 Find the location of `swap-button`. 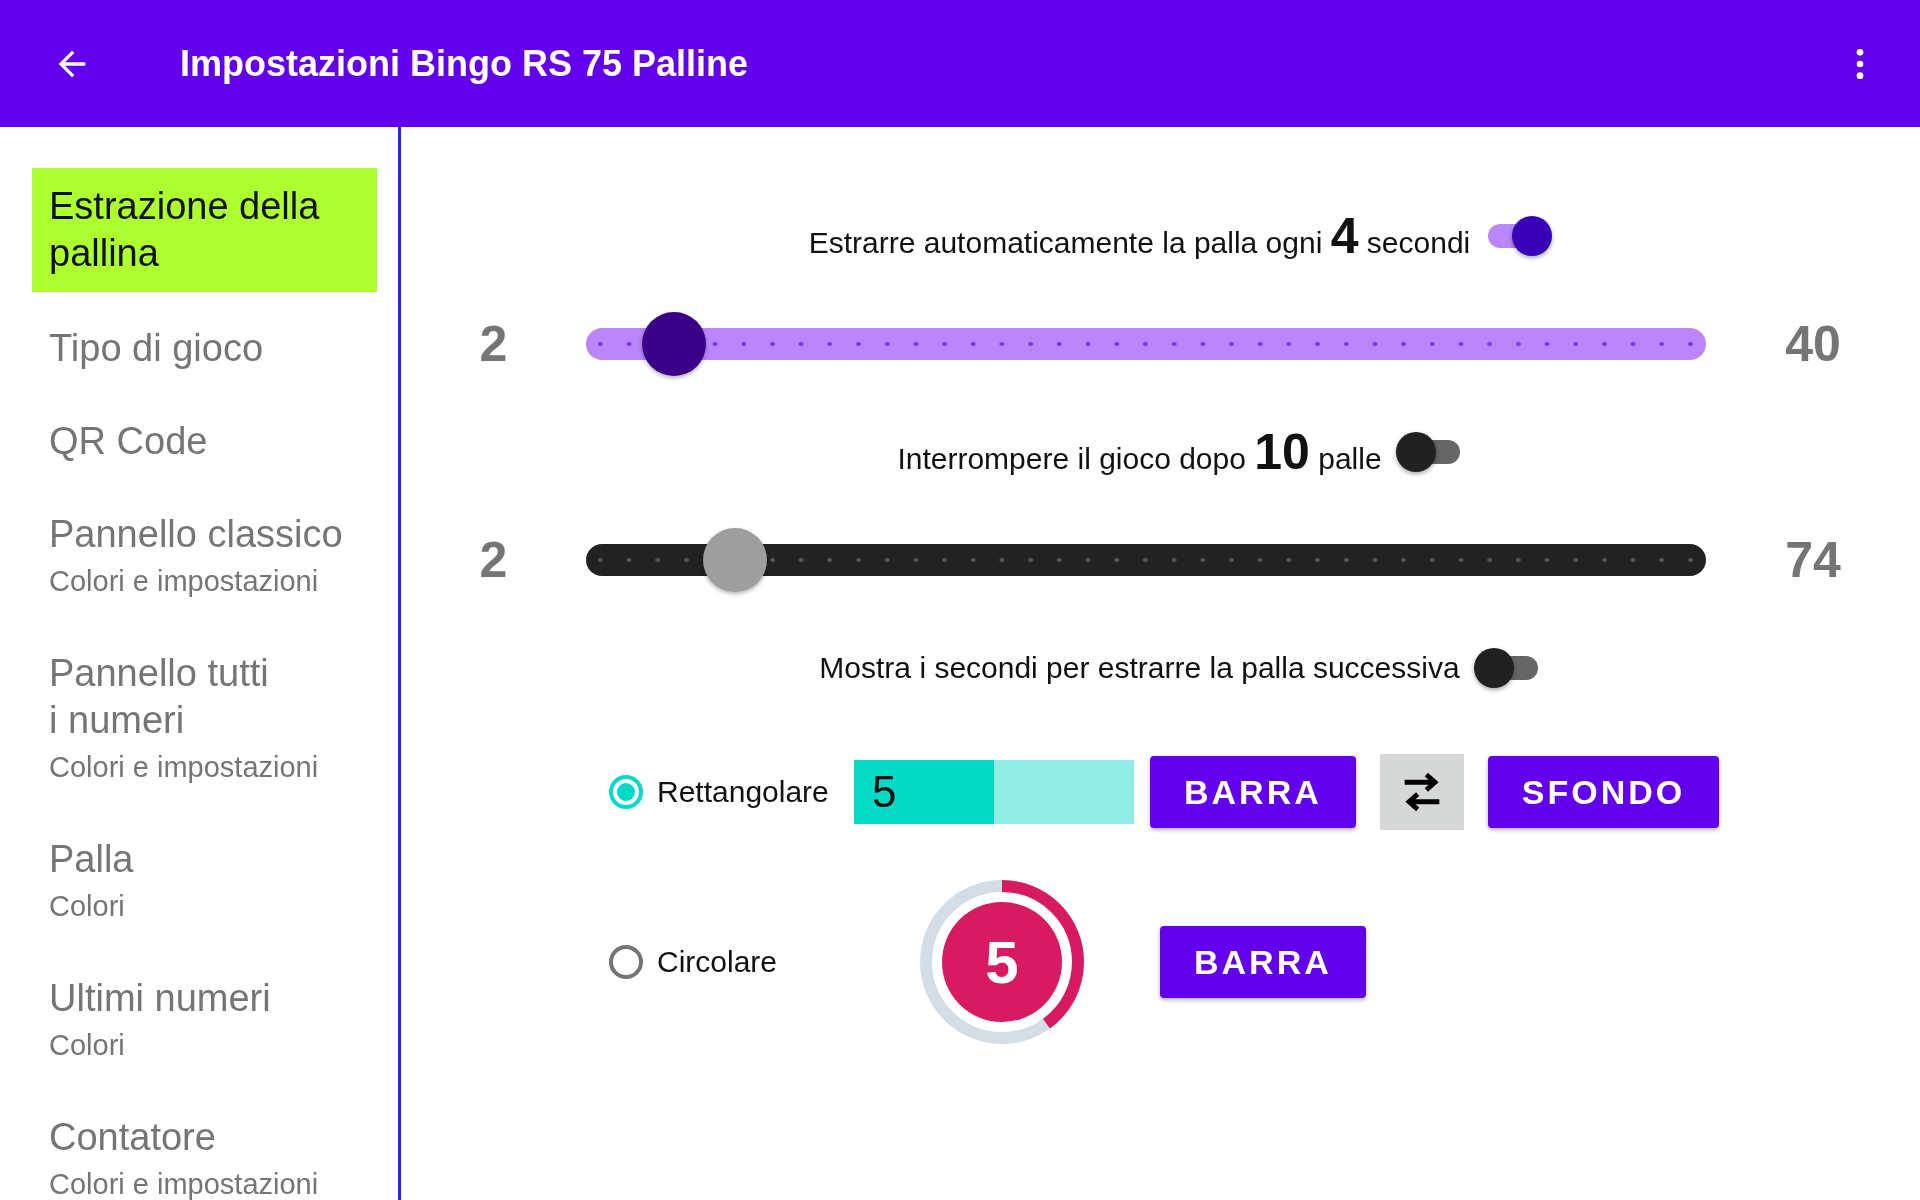

swap-button is located at coordinates (1421, 792).